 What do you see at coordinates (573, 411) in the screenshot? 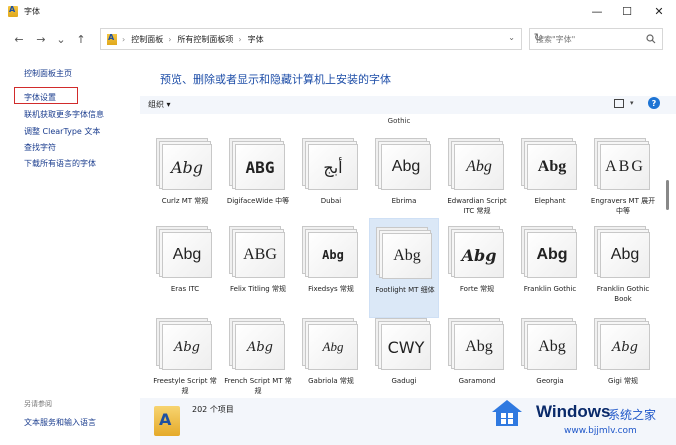
I see `watermark-brand: Windows` at bounding box center [573, 411].